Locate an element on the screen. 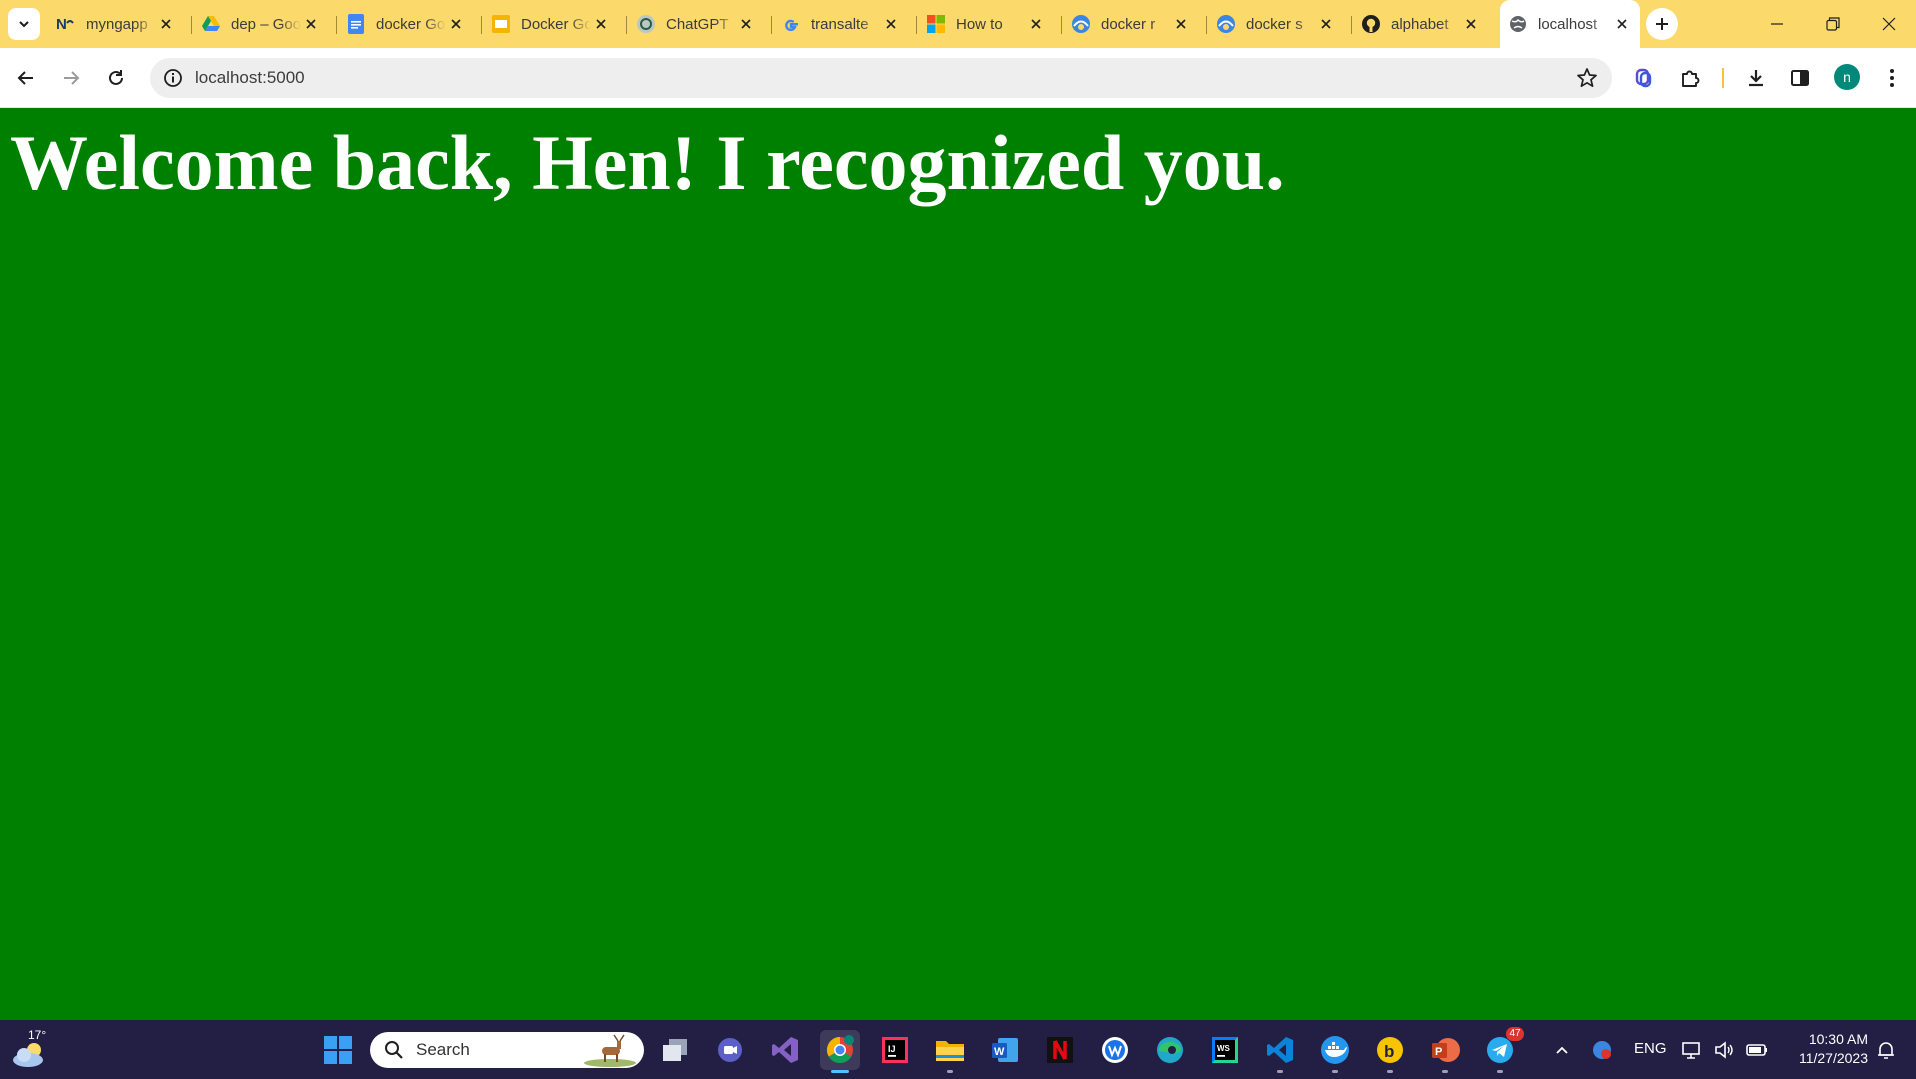 The width and height of the screenshot is (1916, 1079). volume-button is located at coordinates (1724, 1050).